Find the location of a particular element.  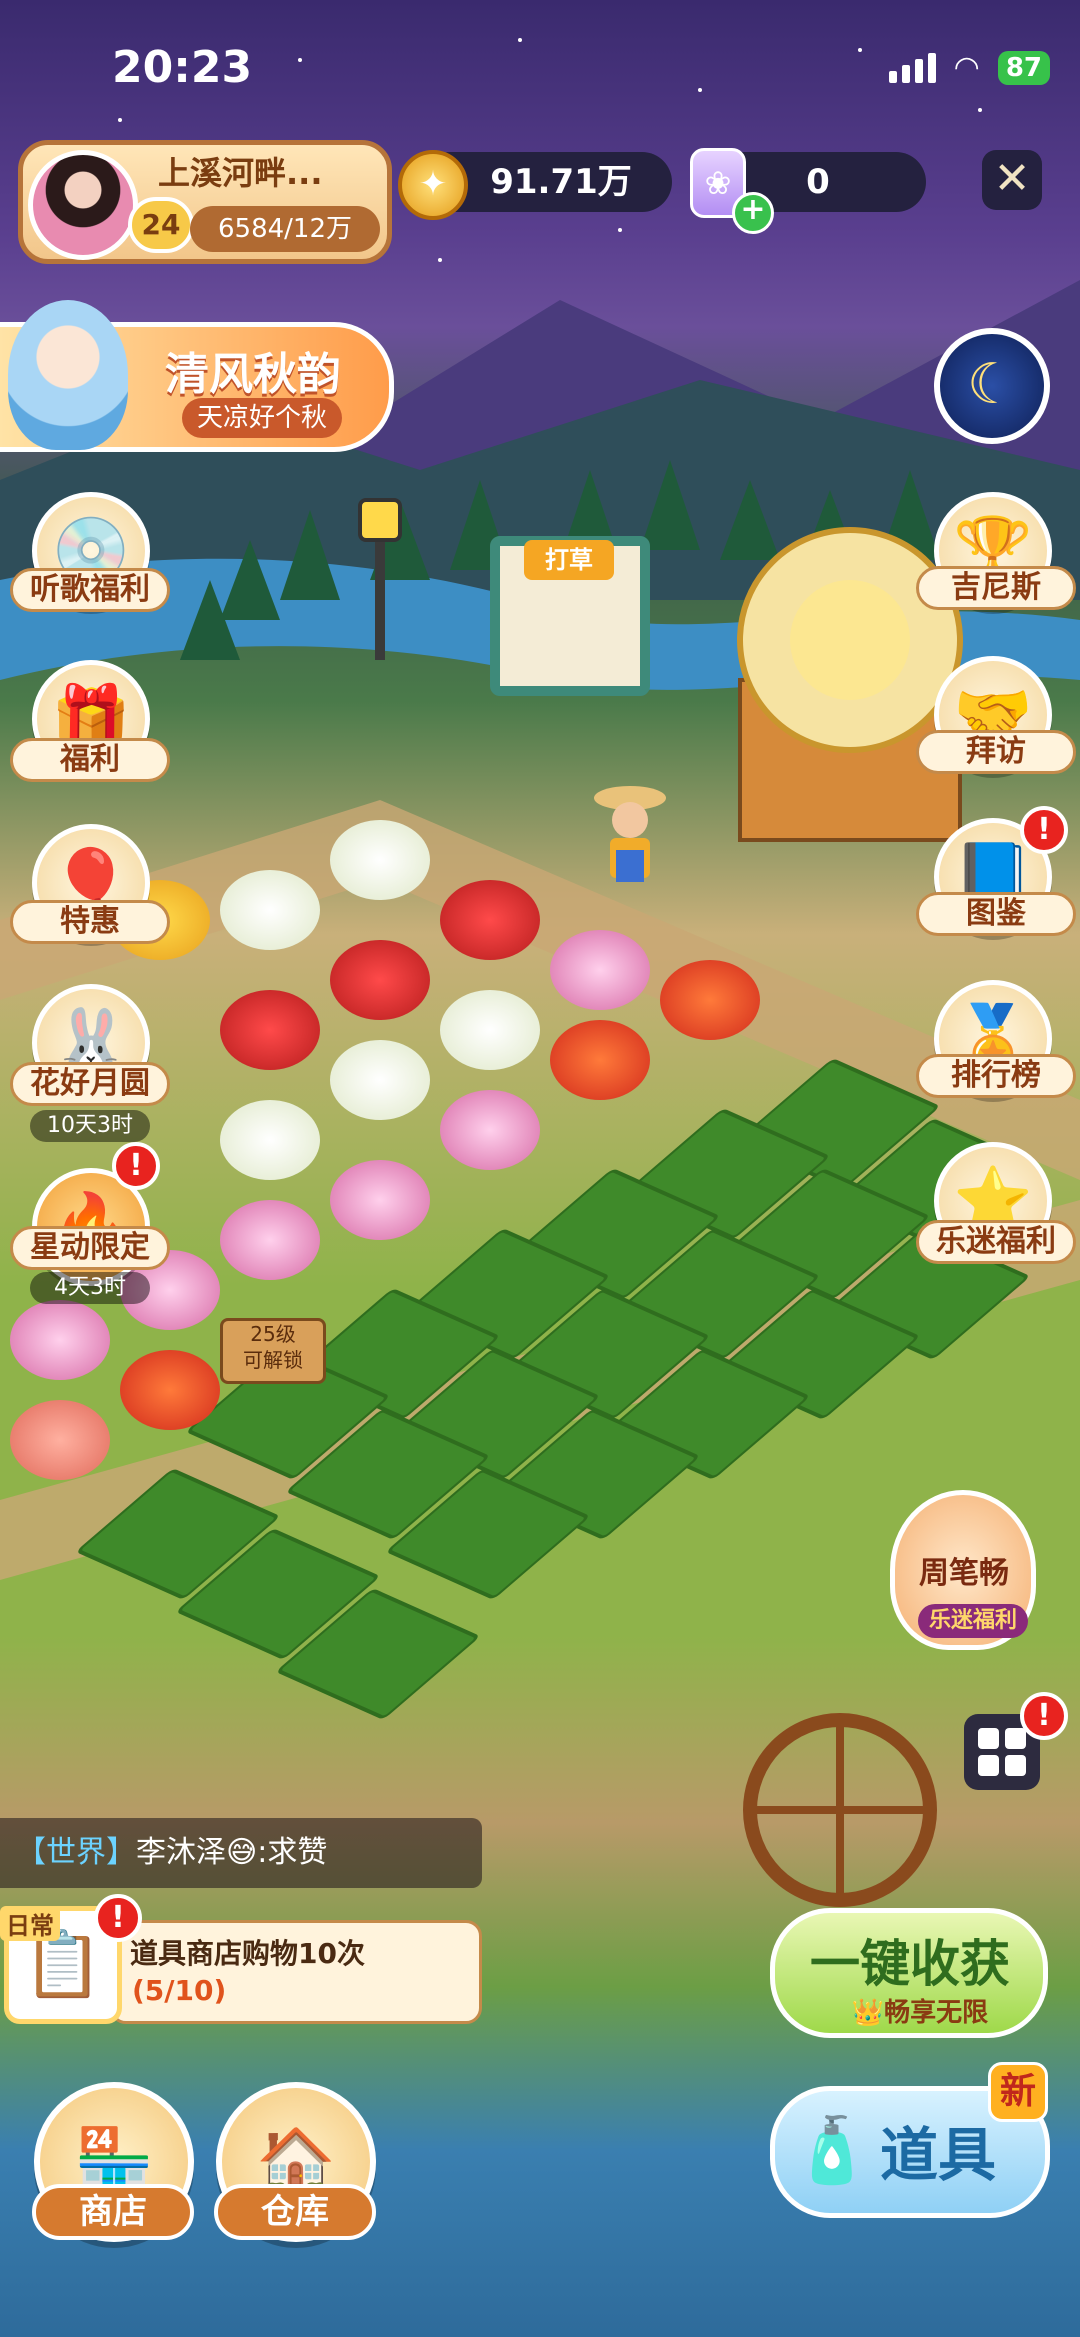

spray-bottle-icon: 🧴 is located at coordinates (832, 2151).